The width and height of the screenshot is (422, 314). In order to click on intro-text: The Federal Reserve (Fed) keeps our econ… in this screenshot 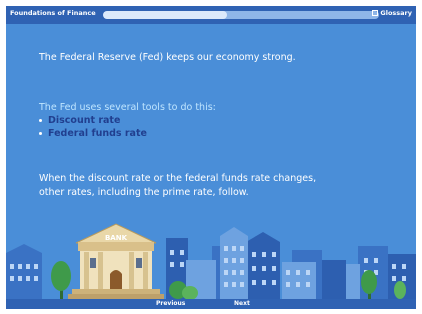, I will do `click(167, 57)`.